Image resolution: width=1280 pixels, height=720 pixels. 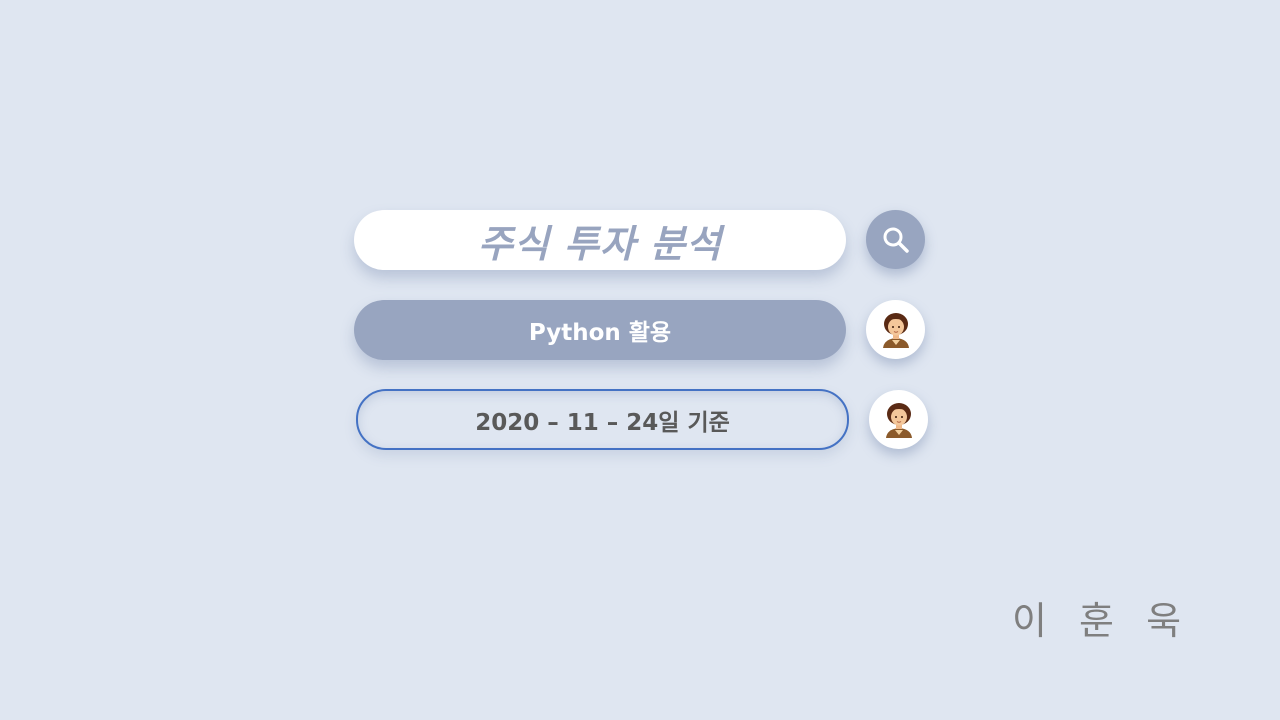 I want to click on date-pill: 2020 – 11 – 24일 기준, so click(x=602, y=419).